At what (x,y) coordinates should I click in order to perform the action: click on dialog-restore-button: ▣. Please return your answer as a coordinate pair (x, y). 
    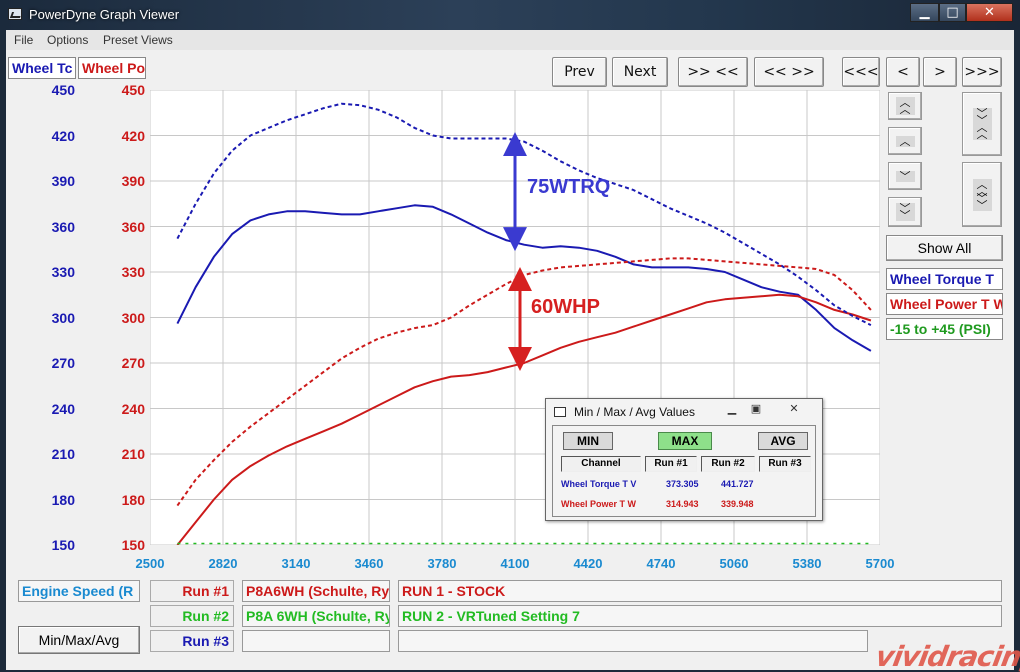
    Looking at the image, I should click on (756, 410).